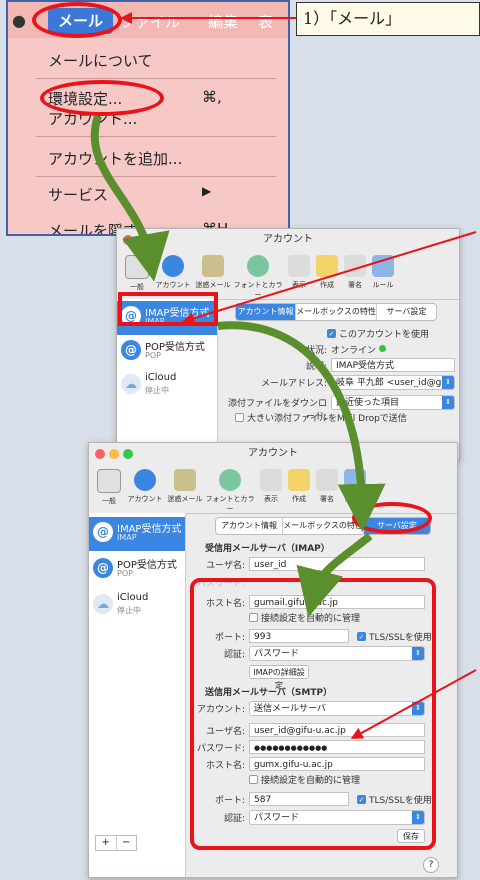 This screenshot has width=480, height=880. I want to click on arrow-imap-to-window2, so click(301, 426).